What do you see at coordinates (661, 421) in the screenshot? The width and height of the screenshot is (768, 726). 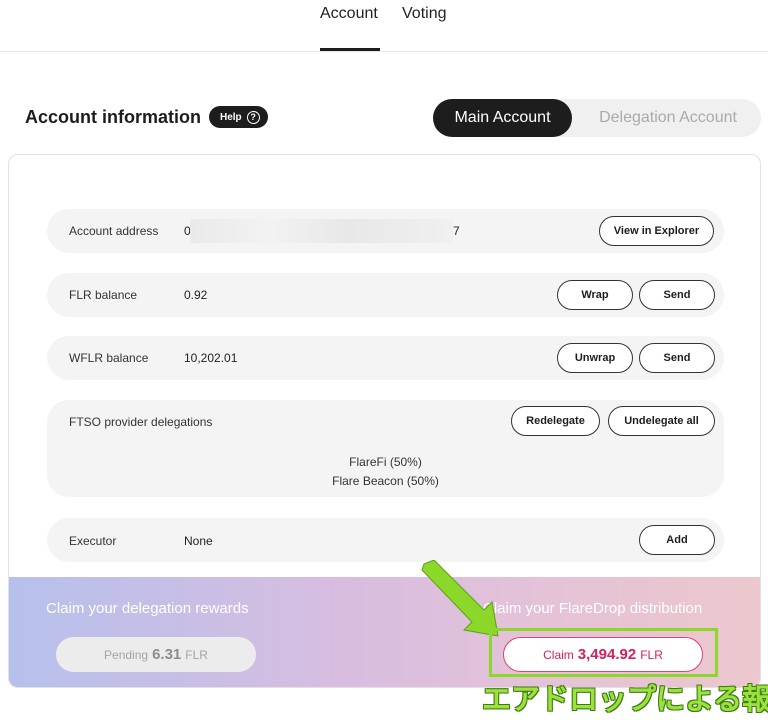 I see `undelegate-all-button: Undelegate all` at bounding box center [661, 421].